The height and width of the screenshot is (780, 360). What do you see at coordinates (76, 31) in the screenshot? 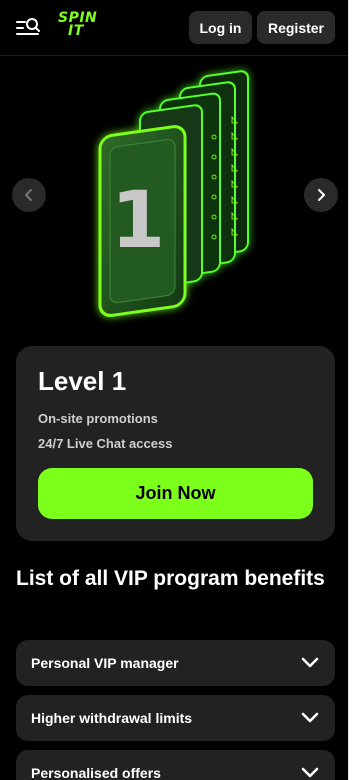
I see `logo-line-2: IT` at bounding box center [76, 31].